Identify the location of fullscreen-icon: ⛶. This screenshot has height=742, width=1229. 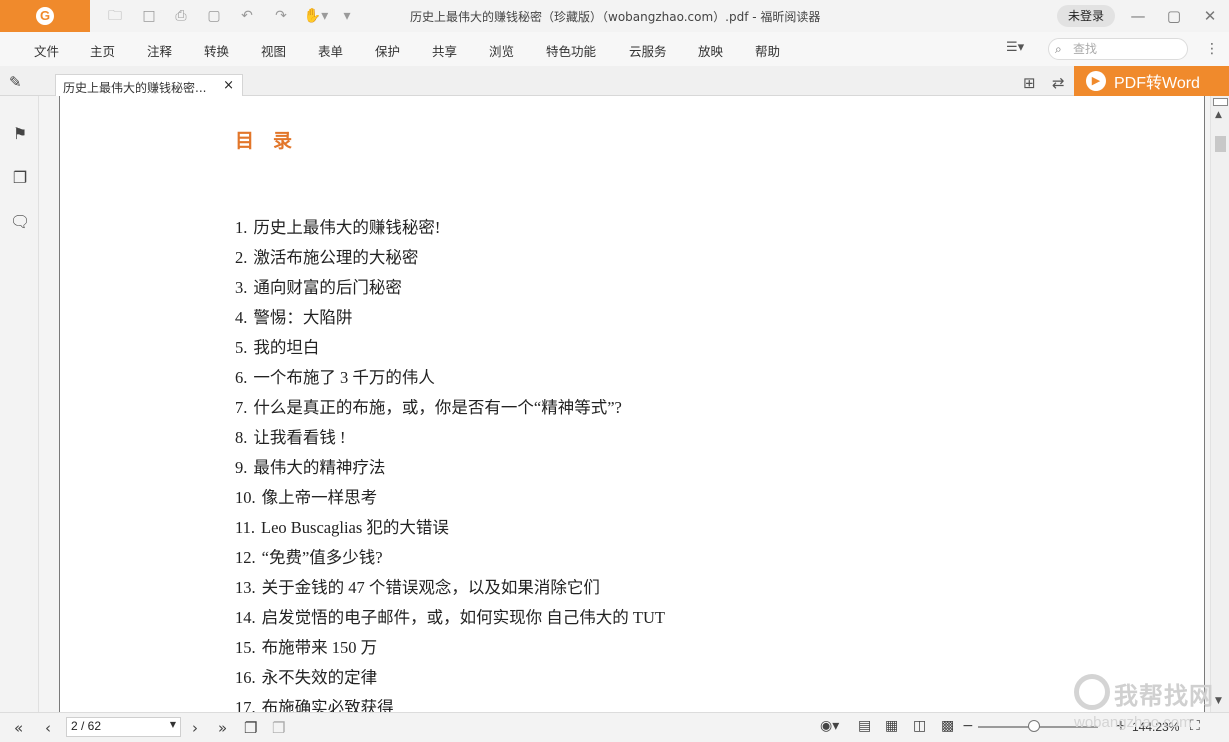
(1195, 726).